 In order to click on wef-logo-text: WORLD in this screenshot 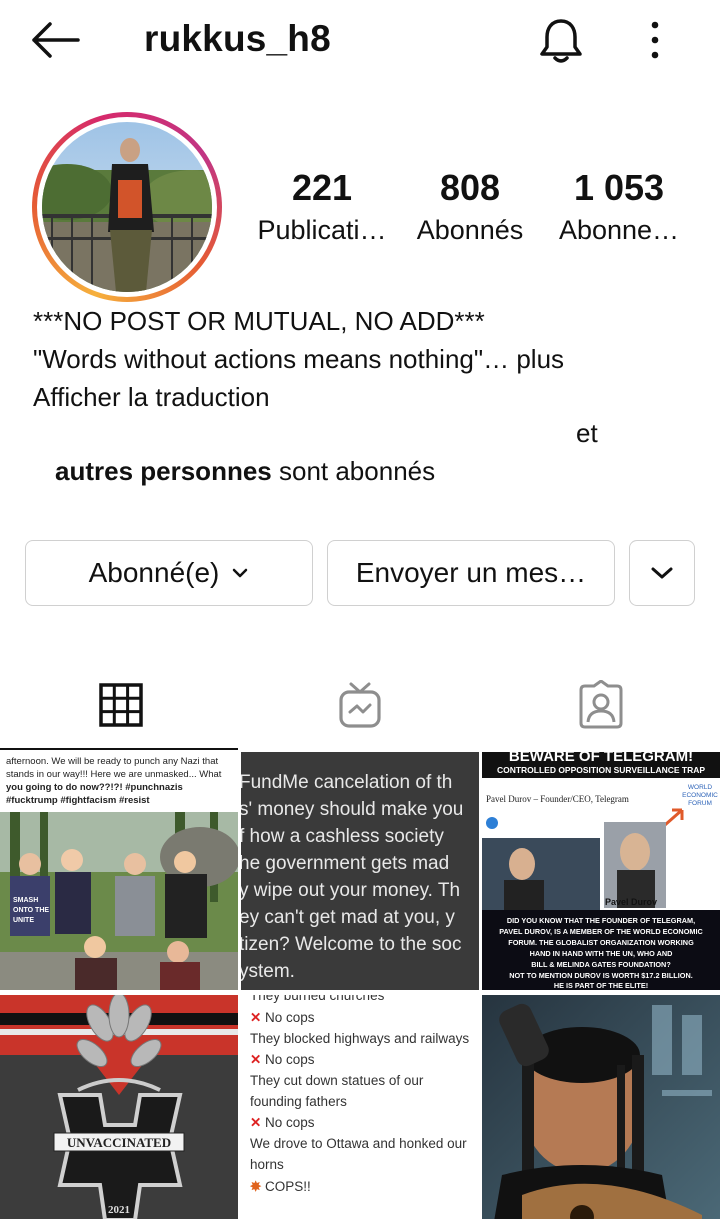, I will do `click(700, 787)`.